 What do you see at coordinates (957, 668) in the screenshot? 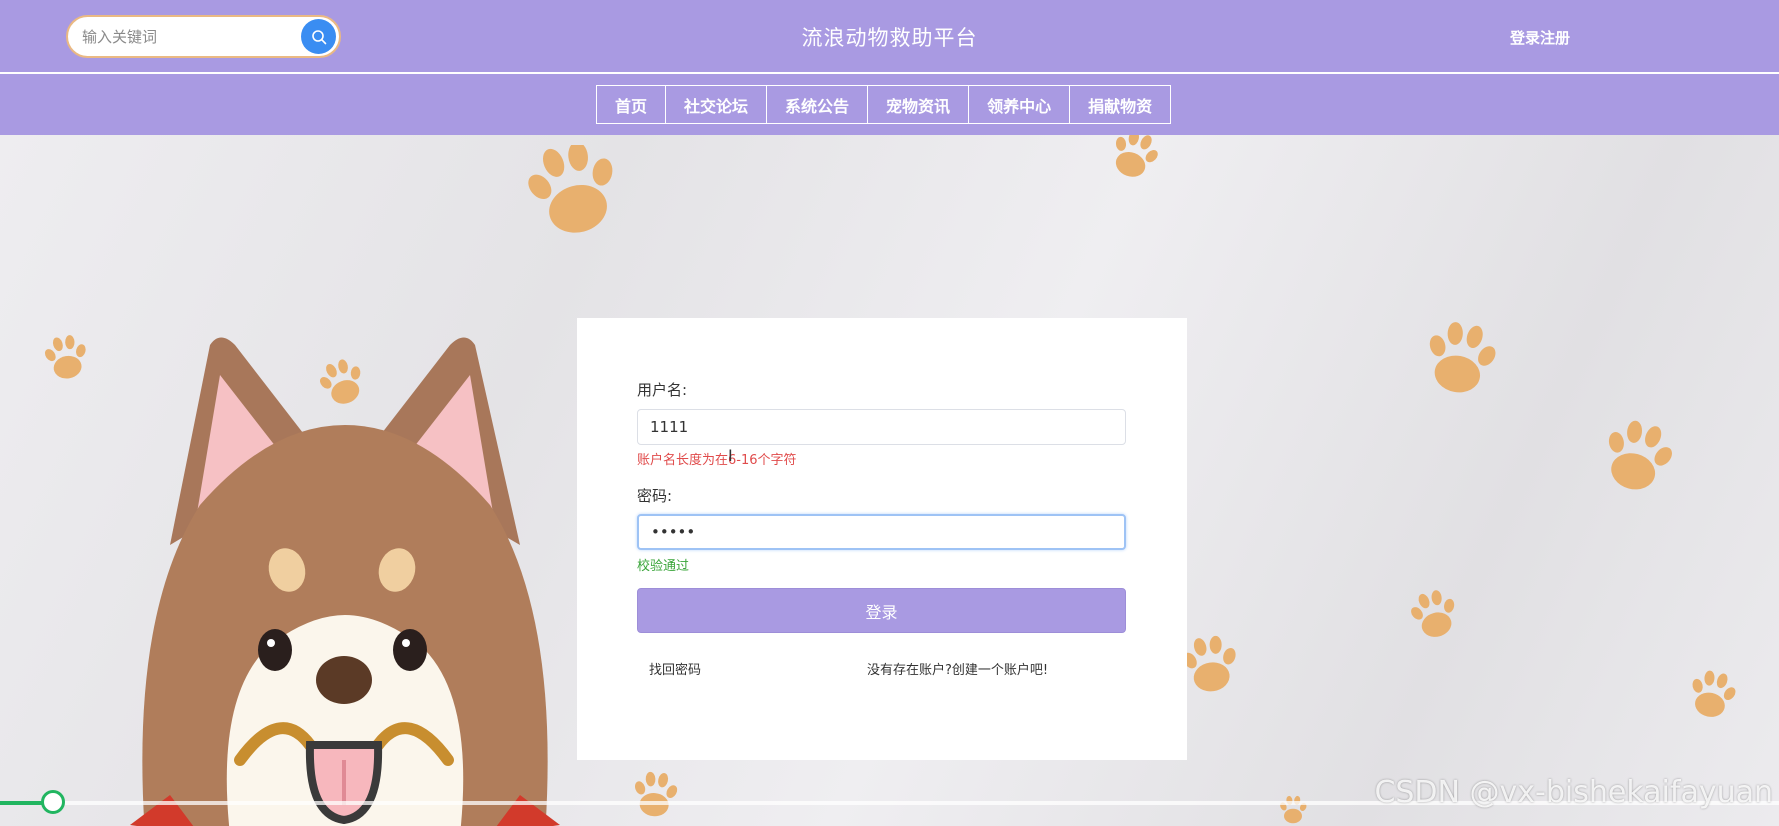
I see `create-account-link: 没有存在账户?创建一个账户吧!` at bounding box center [957, 668].